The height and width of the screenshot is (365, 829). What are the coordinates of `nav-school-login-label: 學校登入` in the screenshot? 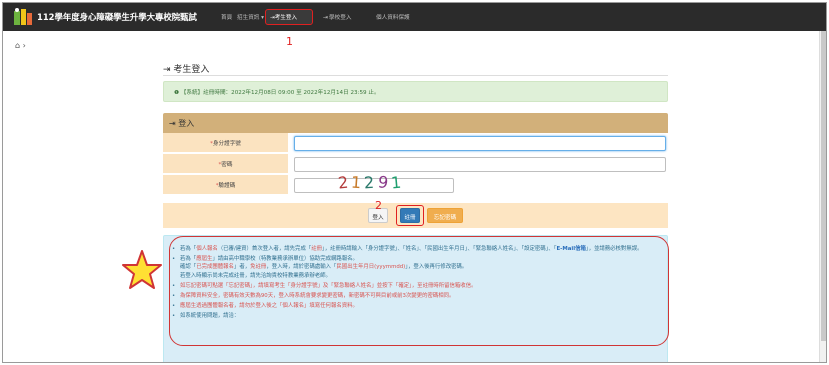 It's located at (340, 18).